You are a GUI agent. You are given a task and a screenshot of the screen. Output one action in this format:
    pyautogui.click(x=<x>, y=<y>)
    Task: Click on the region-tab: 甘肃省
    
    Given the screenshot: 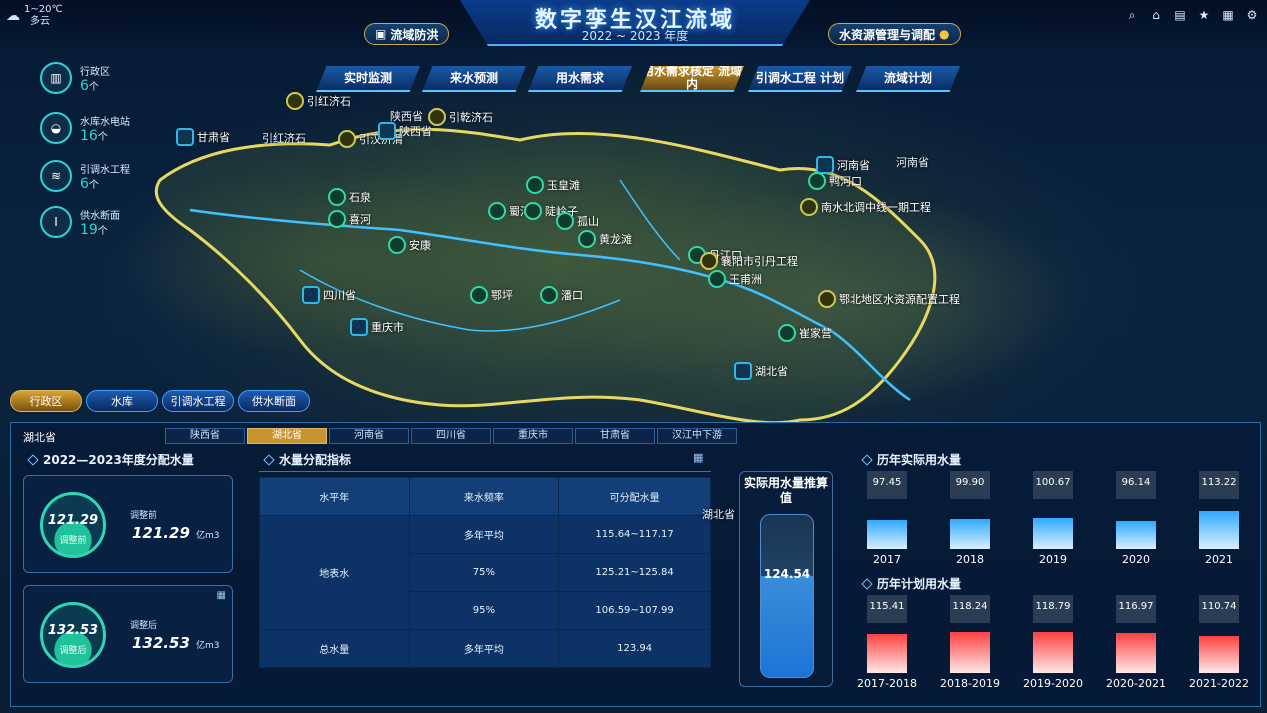 What is the action you would take?
    pyautogui.click(x=615, y=436)
    